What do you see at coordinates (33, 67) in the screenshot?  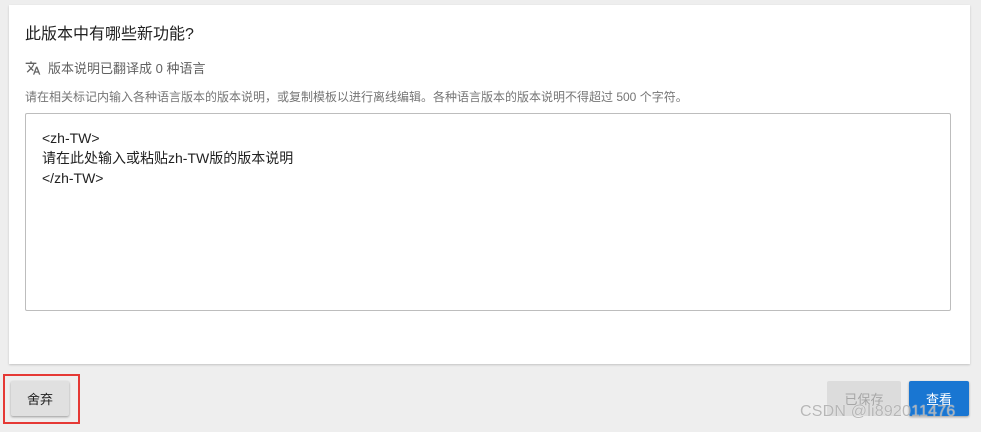 I see `translate-icon` at bounding box center [33, 67].